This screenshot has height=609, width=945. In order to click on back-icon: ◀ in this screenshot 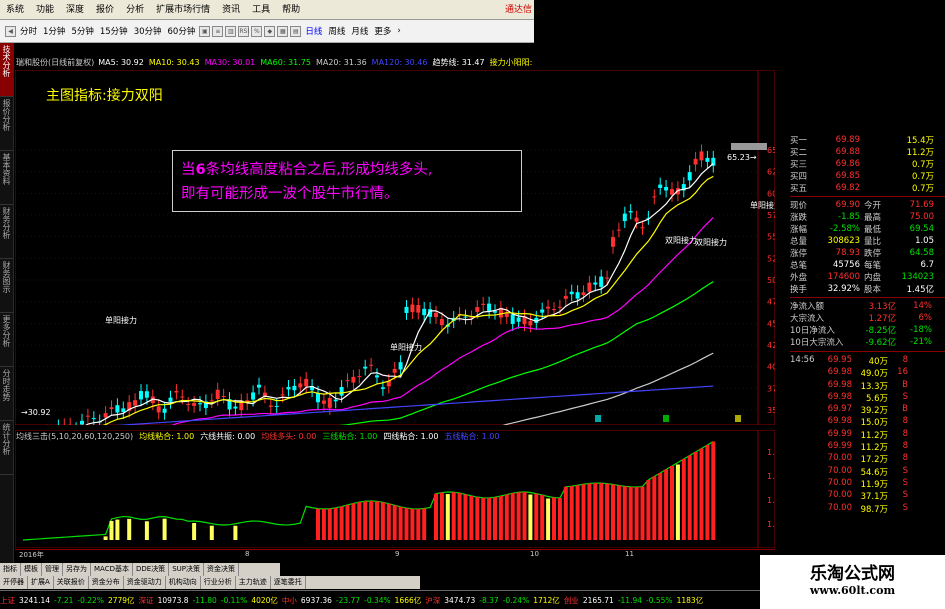, I will do `click(10, 31)`.